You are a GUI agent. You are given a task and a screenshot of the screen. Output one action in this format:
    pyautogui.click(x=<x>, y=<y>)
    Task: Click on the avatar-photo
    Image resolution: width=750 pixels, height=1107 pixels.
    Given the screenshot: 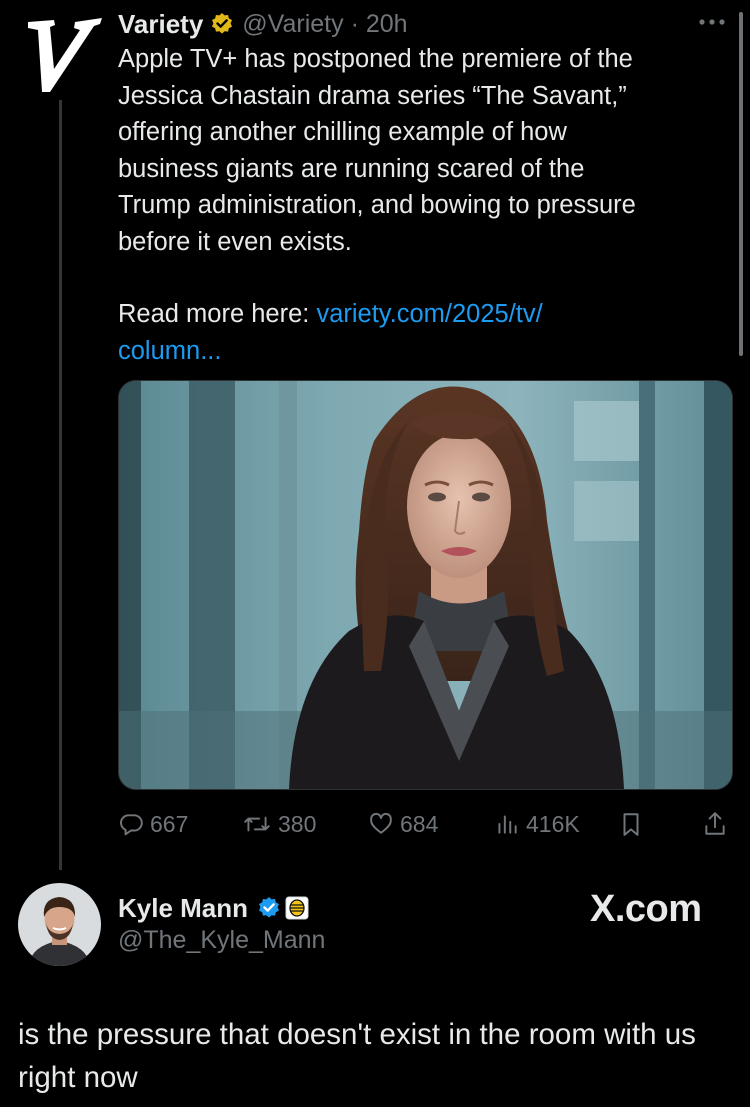 What is the action you would take?
    pyautogui.click(x=59, y=924)
    